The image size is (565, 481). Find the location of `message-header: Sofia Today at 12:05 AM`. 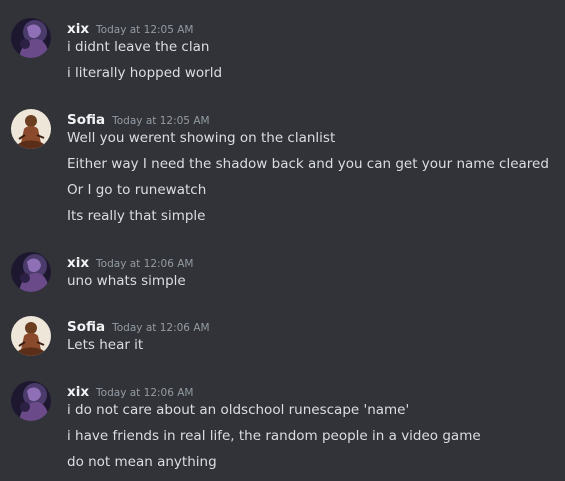

message-header: Sofia Today at 12:05 AM is located at coordinates (138, 119).